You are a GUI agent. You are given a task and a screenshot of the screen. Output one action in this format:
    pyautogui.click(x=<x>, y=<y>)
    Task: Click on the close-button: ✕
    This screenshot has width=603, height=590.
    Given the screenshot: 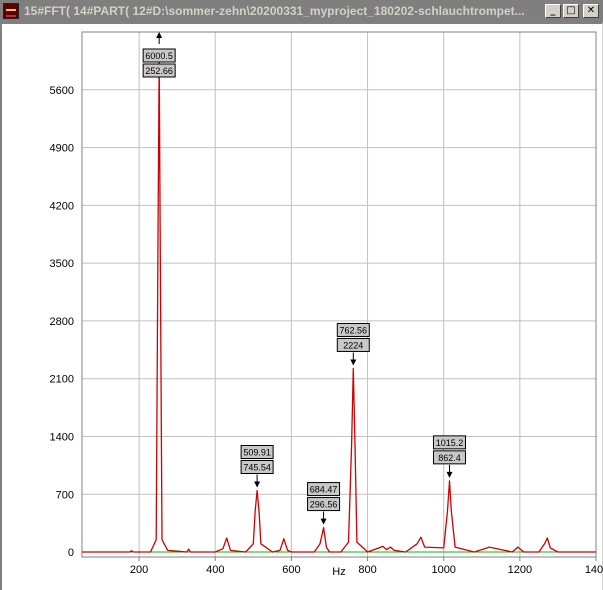 What is the action you would take?
    pyautogui.click(x=591, y=11)
    